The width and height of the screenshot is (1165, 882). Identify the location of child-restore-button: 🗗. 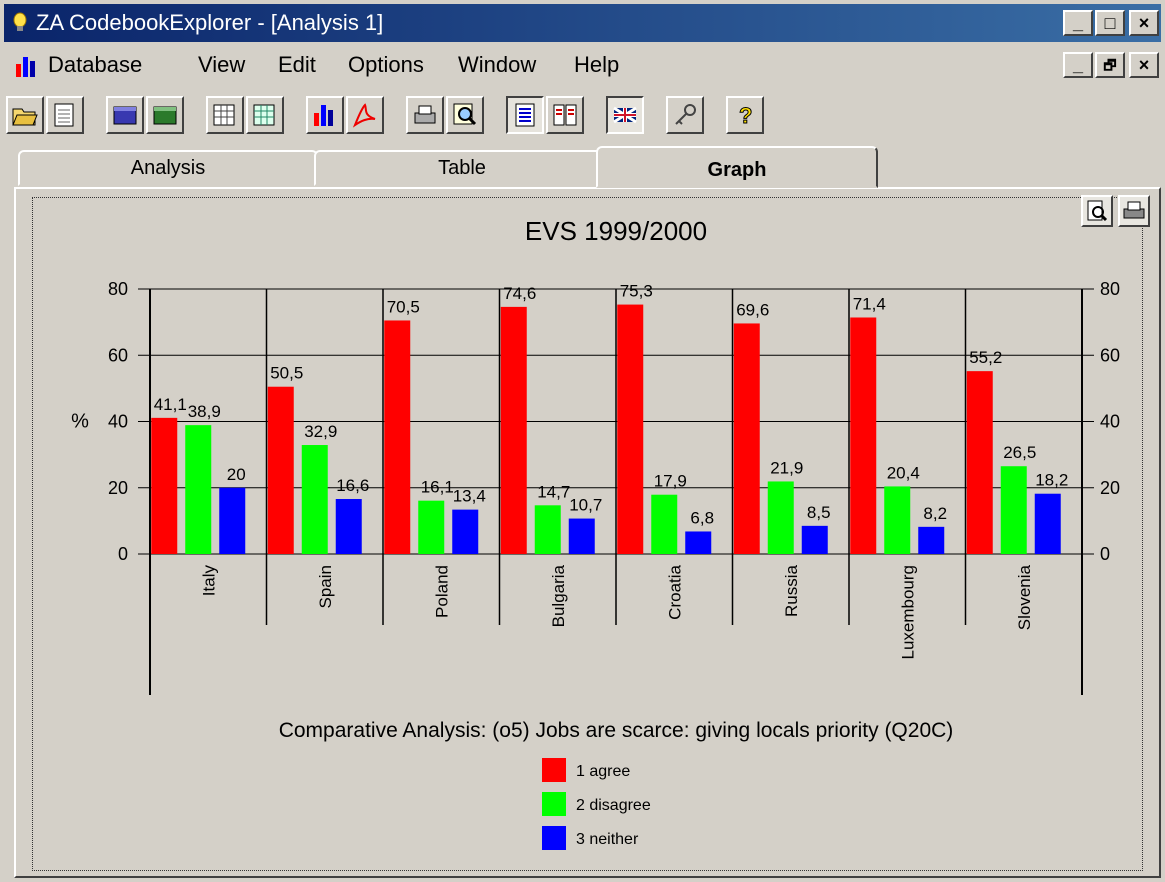
(1110, 65).